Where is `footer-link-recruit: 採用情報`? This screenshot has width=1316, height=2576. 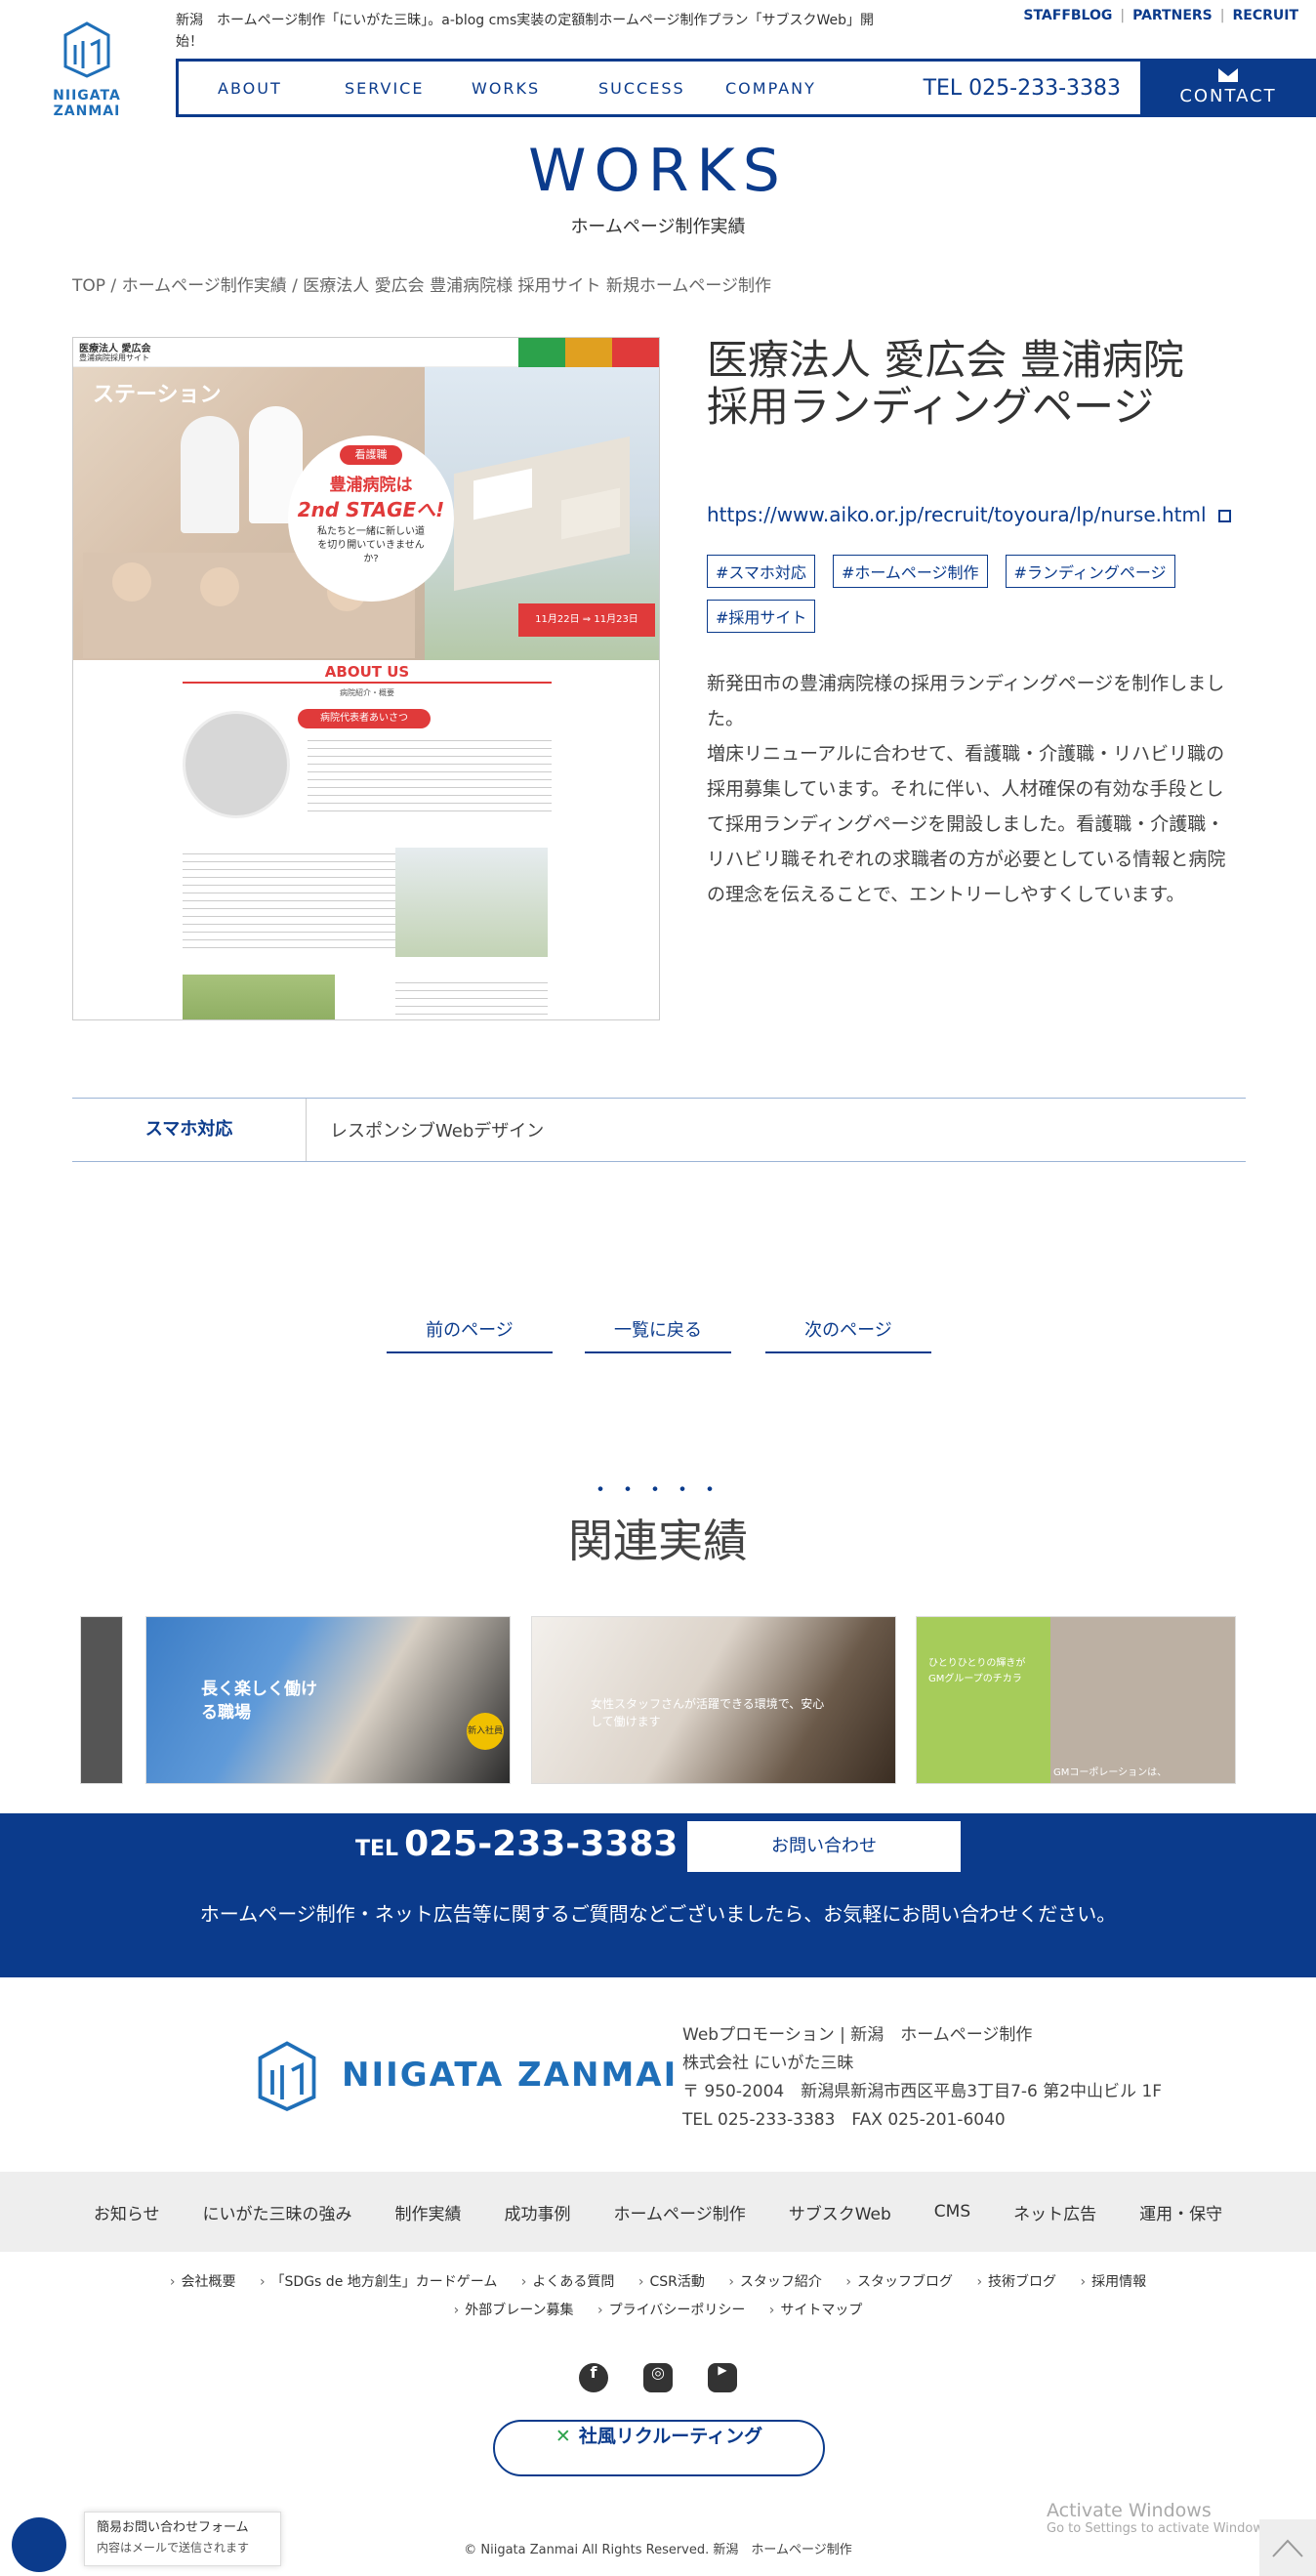
footer-link-recruit: 採用情報 is located at coordinates (1114, 2282).